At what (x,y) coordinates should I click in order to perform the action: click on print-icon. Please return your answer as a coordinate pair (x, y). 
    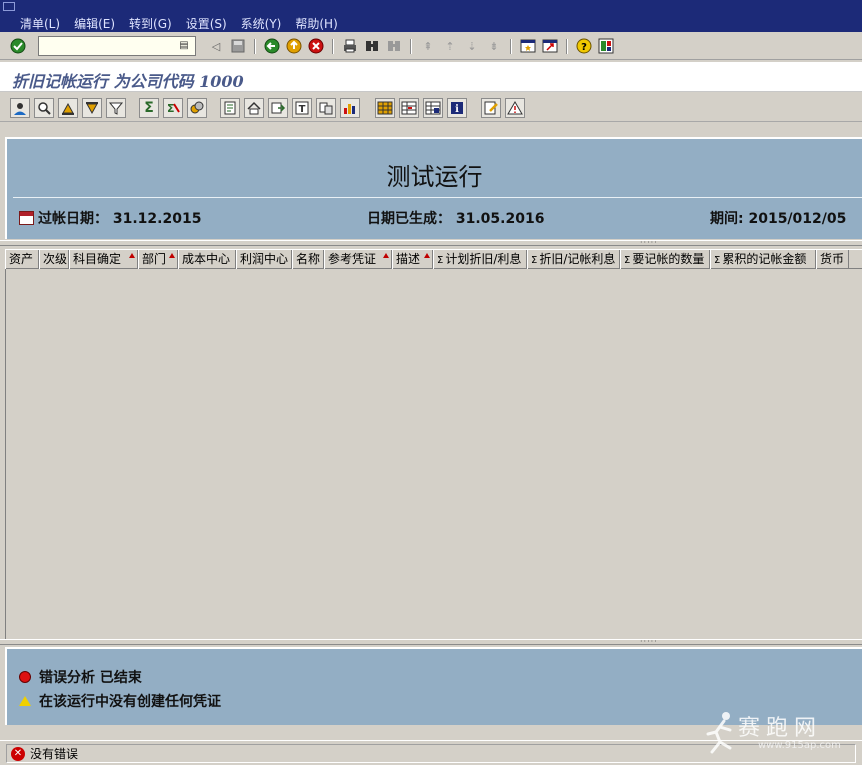
    Looking at the image, I should click on (350, 46).